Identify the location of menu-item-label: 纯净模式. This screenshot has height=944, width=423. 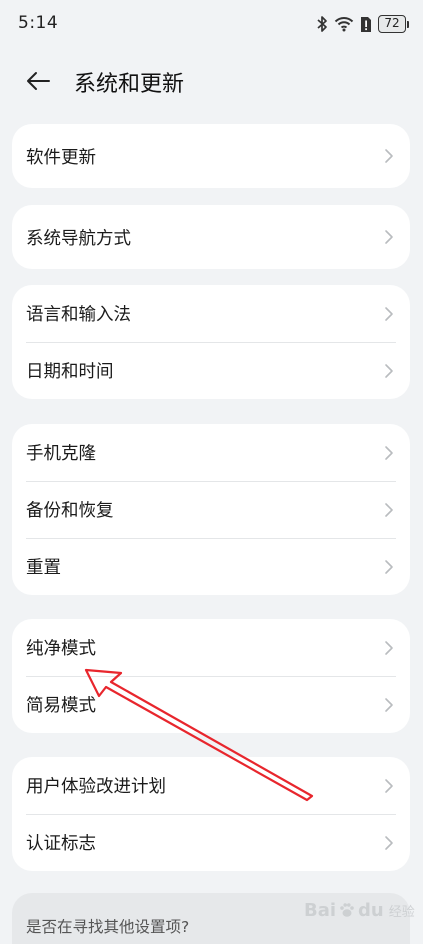
(61, 649).